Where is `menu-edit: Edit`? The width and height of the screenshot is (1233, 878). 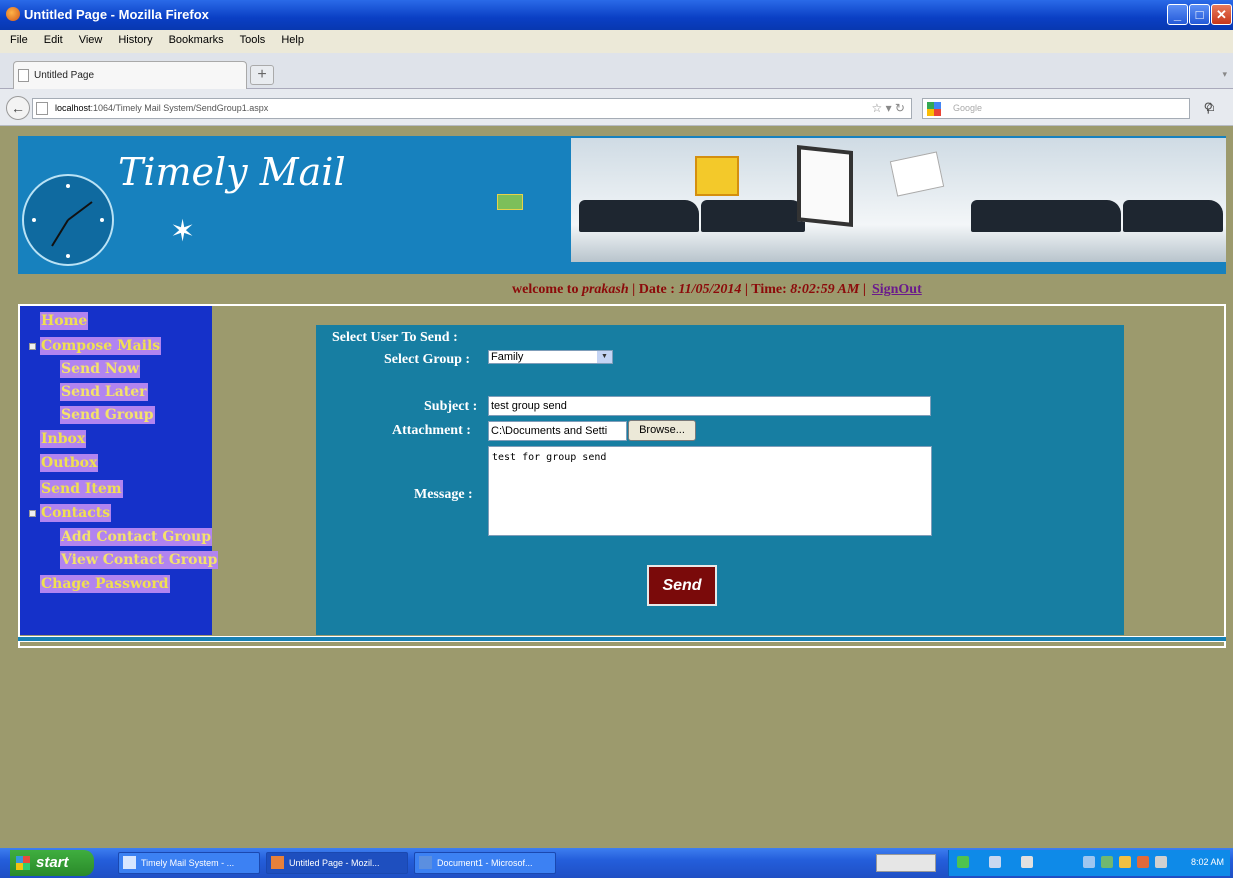
menu-edit: Edit is located at coordinates (51, 38).